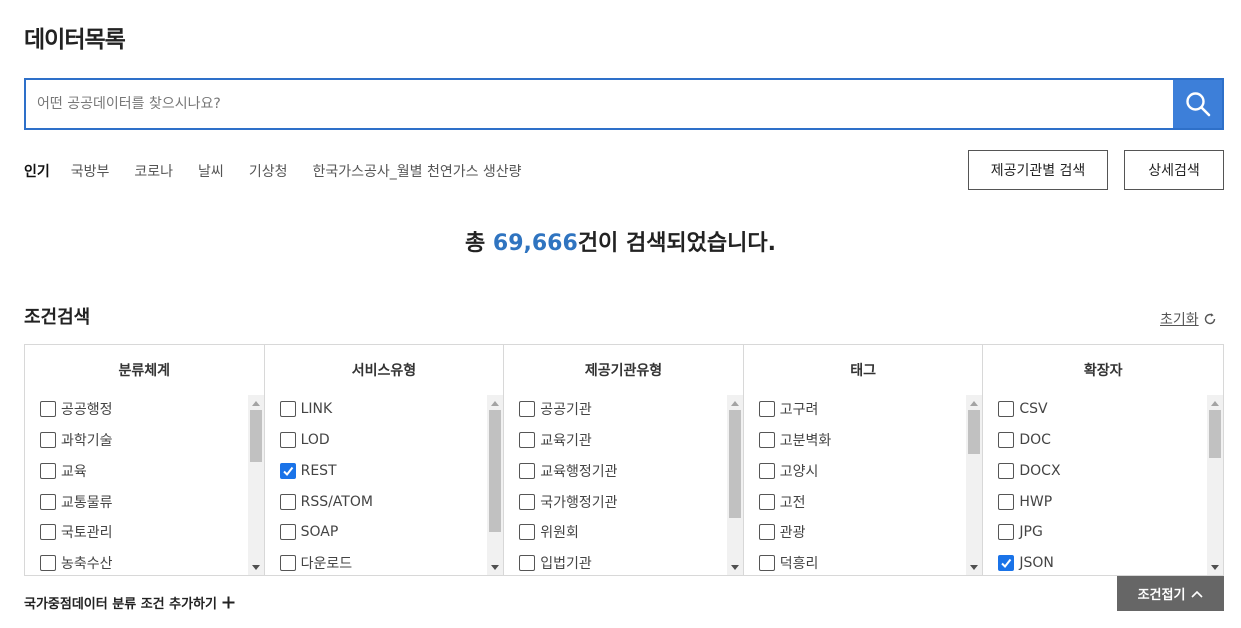 The image size is (1241, 628). I want to click on filter-option: CSV, so click(1023, 409).